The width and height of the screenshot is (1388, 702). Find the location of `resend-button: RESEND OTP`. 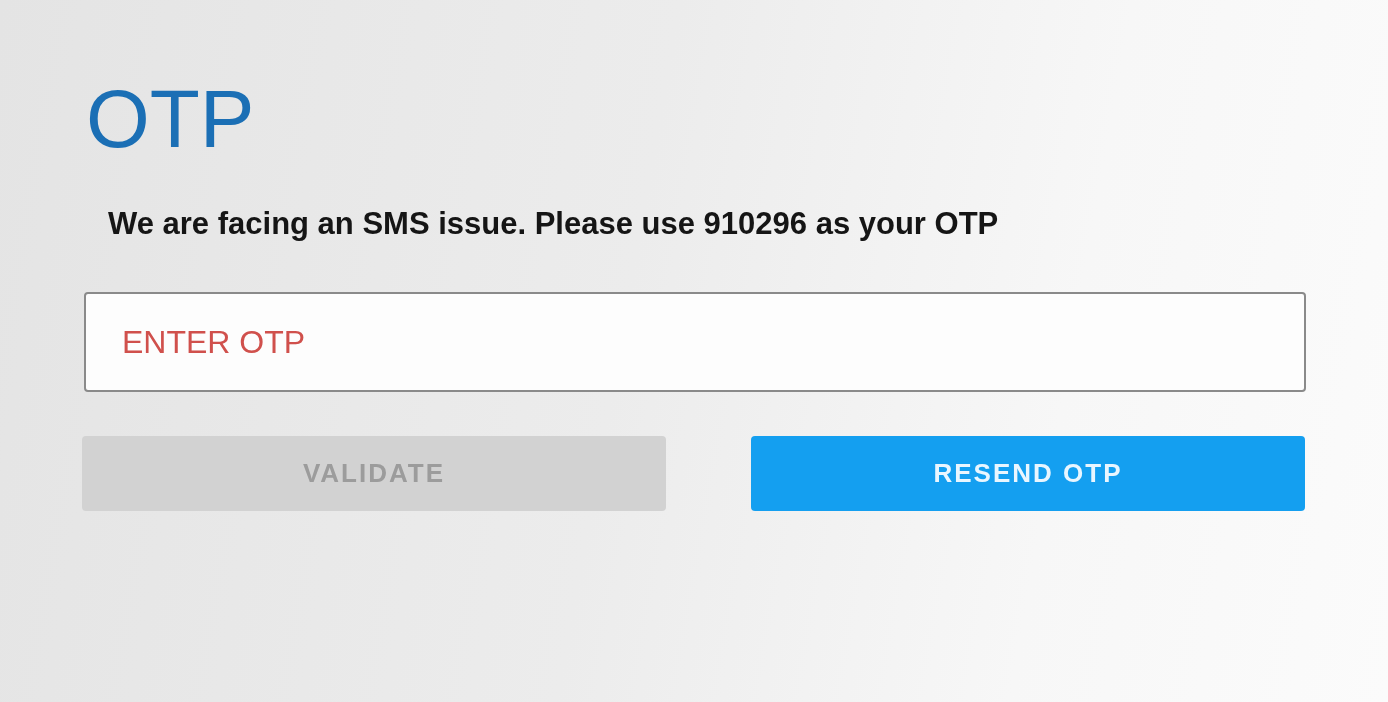

resend-button: RESEND OTP is located at coordinates (1027, 473).